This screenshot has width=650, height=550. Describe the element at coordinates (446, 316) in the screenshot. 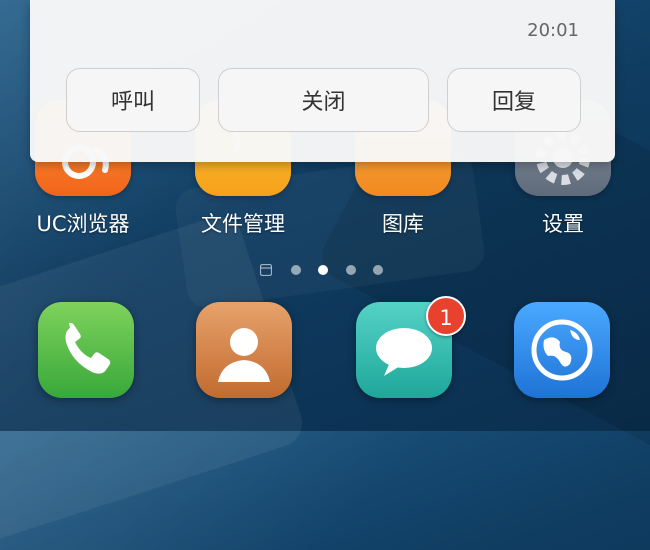

I see `unread-badge: 1` at that location.